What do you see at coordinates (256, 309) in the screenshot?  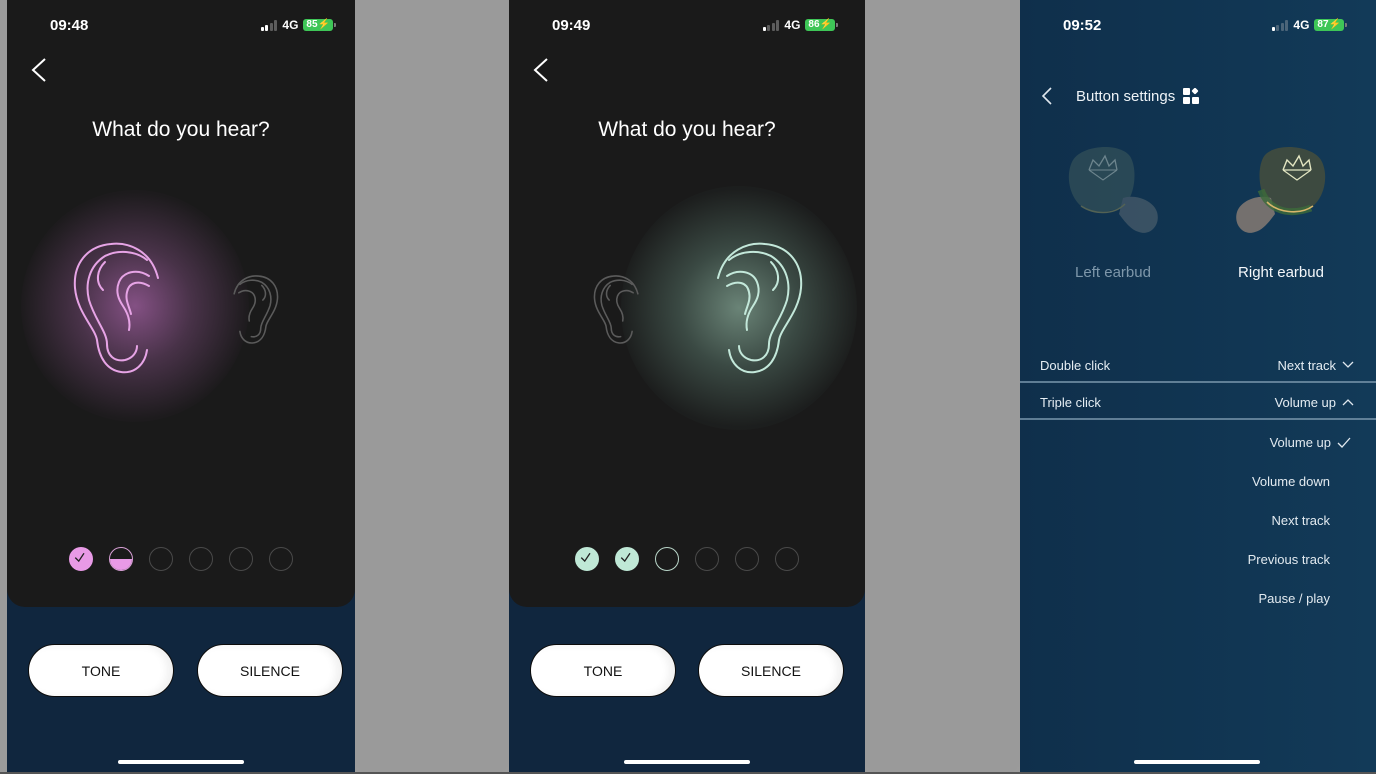 I see `right-ear-icon-inactive` at bounding box center [256, 309].